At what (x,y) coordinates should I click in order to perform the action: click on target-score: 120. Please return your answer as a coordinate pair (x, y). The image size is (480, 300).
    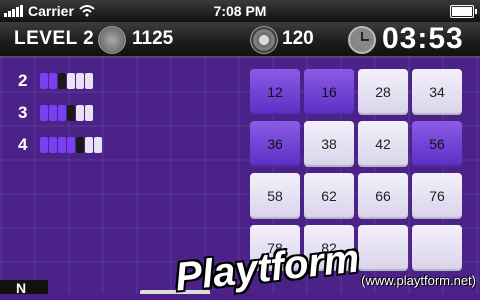
    Looking at the image, I should click on (298, 38).